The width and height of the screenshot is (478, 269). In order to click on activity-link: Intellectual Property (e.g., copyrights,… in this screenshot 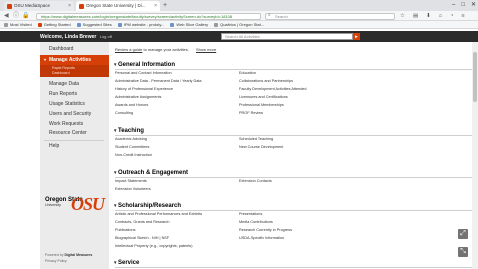, I will do `click(153, 246)`.